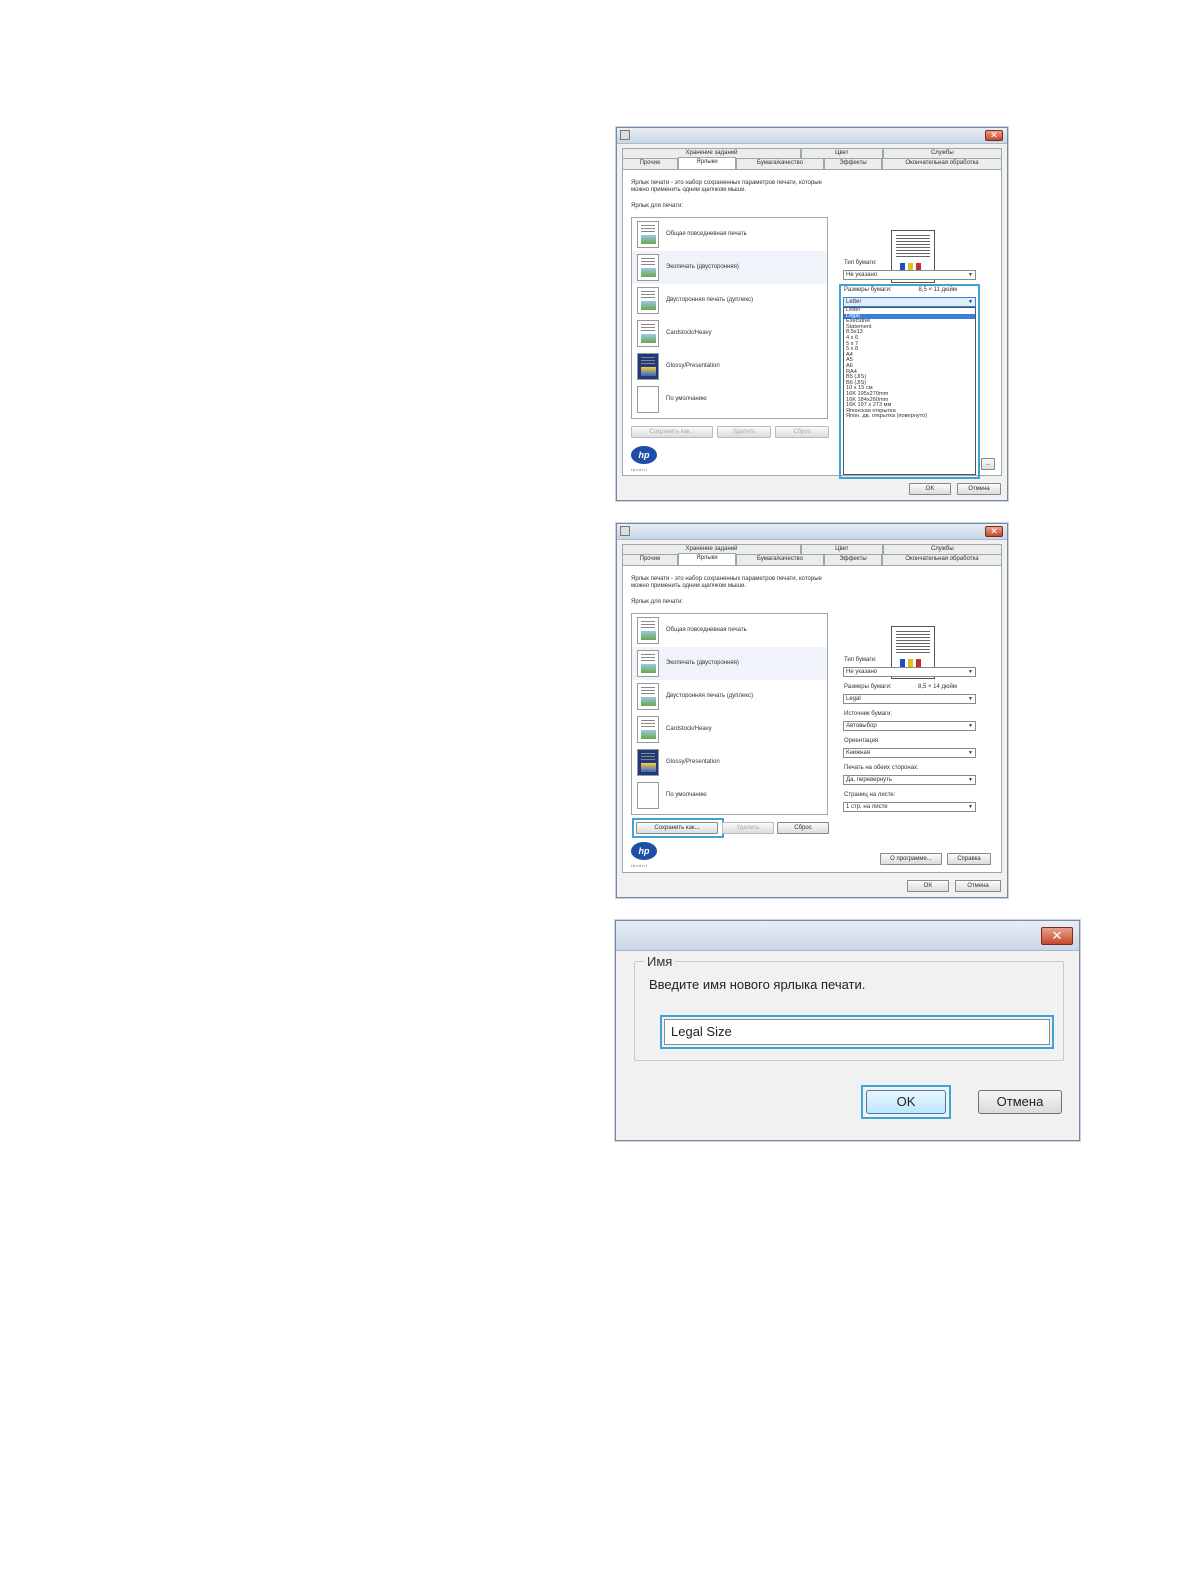 This screenshot has height=1584, width=1190. I want to click on orientation-select: Книжная ▼, so click(909, 753).